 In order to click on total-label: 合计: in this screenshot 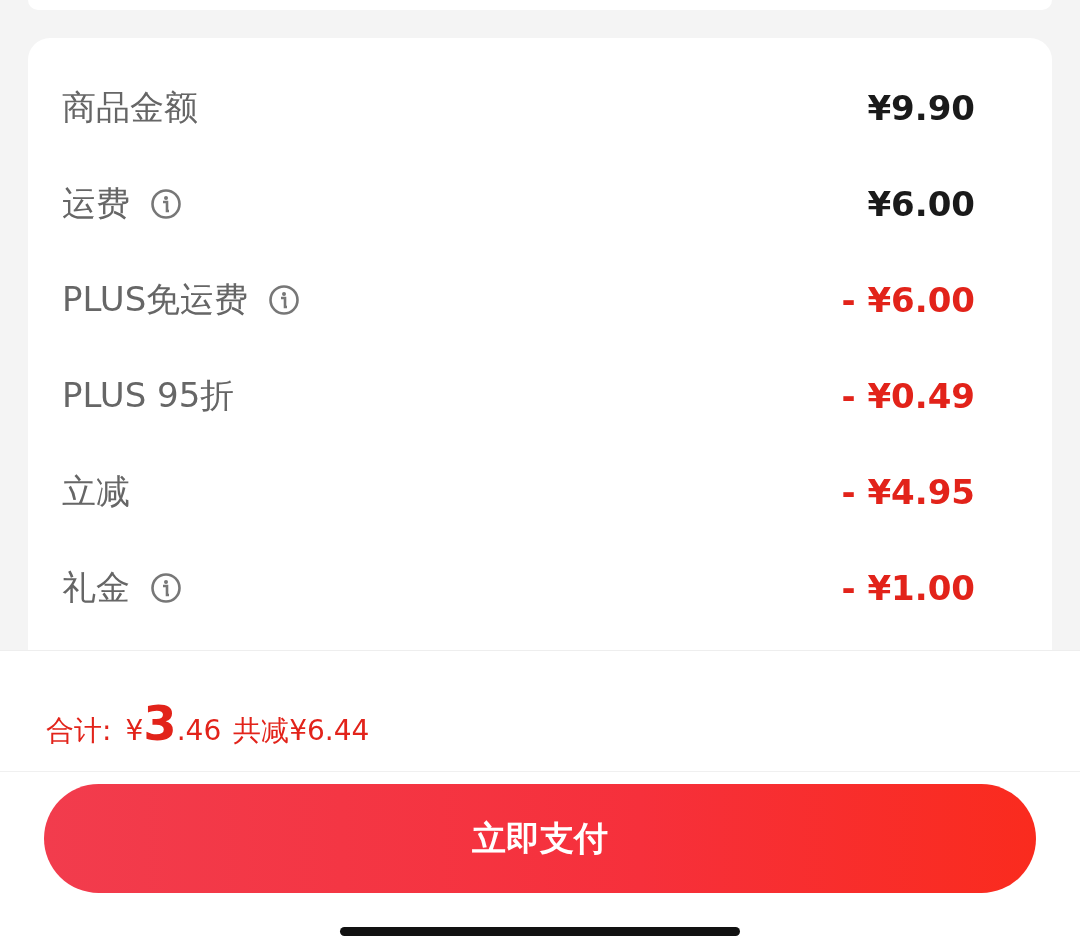, I will do `click(79, 731)`.